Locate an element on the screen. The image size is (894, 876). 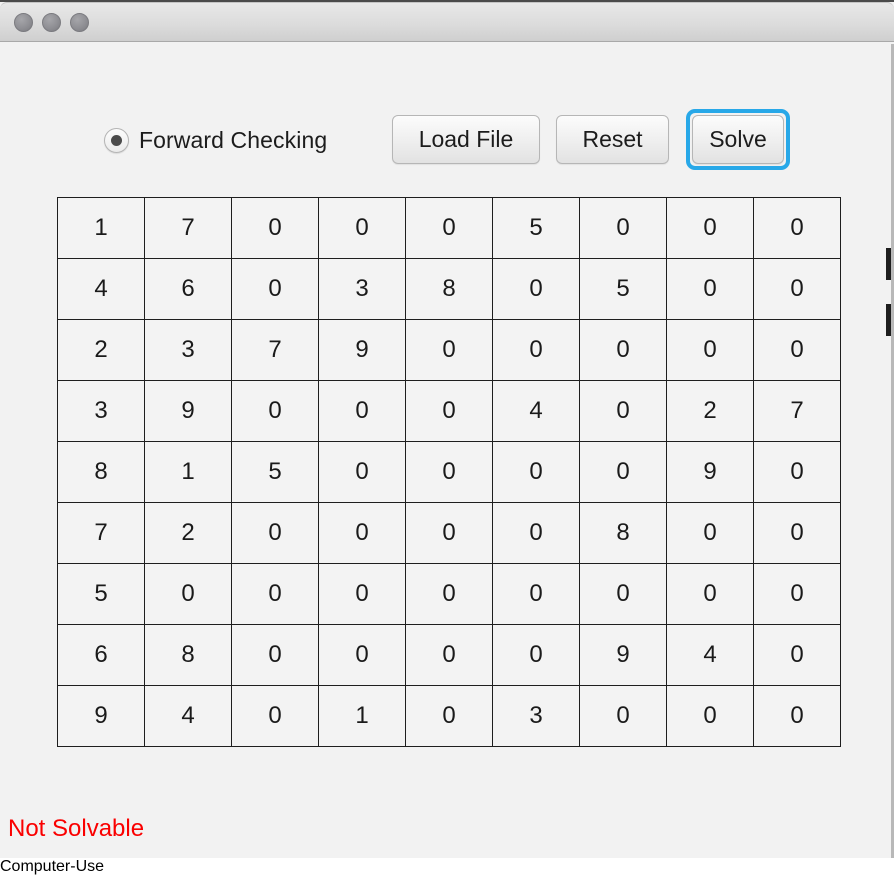
radio-button-icon is located at coordinates (116, 140).